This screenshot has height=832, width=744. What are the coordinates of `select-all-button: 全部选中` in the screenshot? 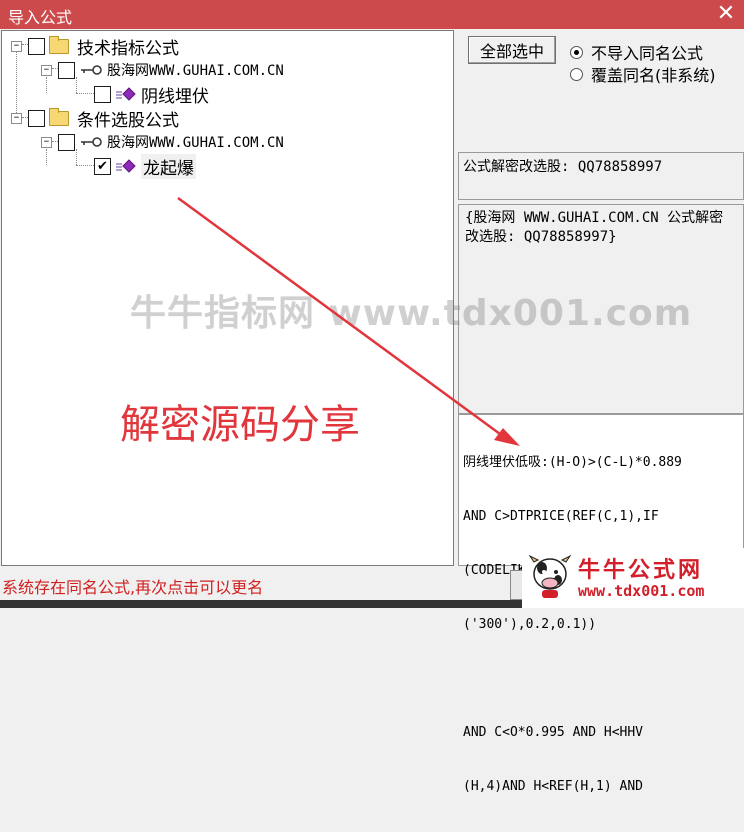 It's located at (512, 50).